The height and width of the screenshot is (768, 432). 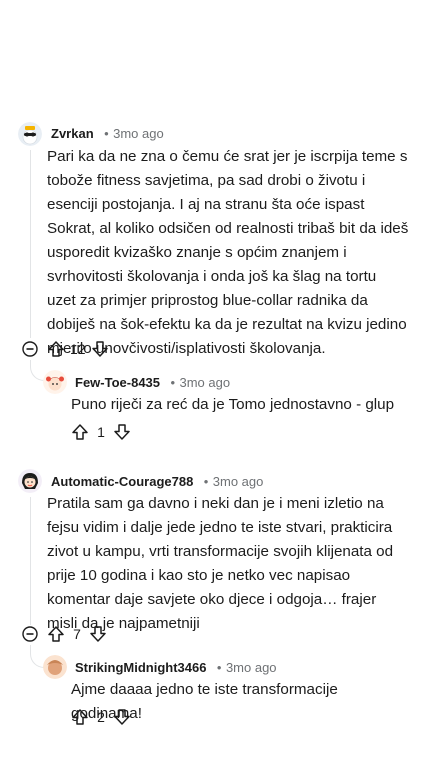 I want to click on comment-author: Automatic-Courage788, so click(x=122, y=481).